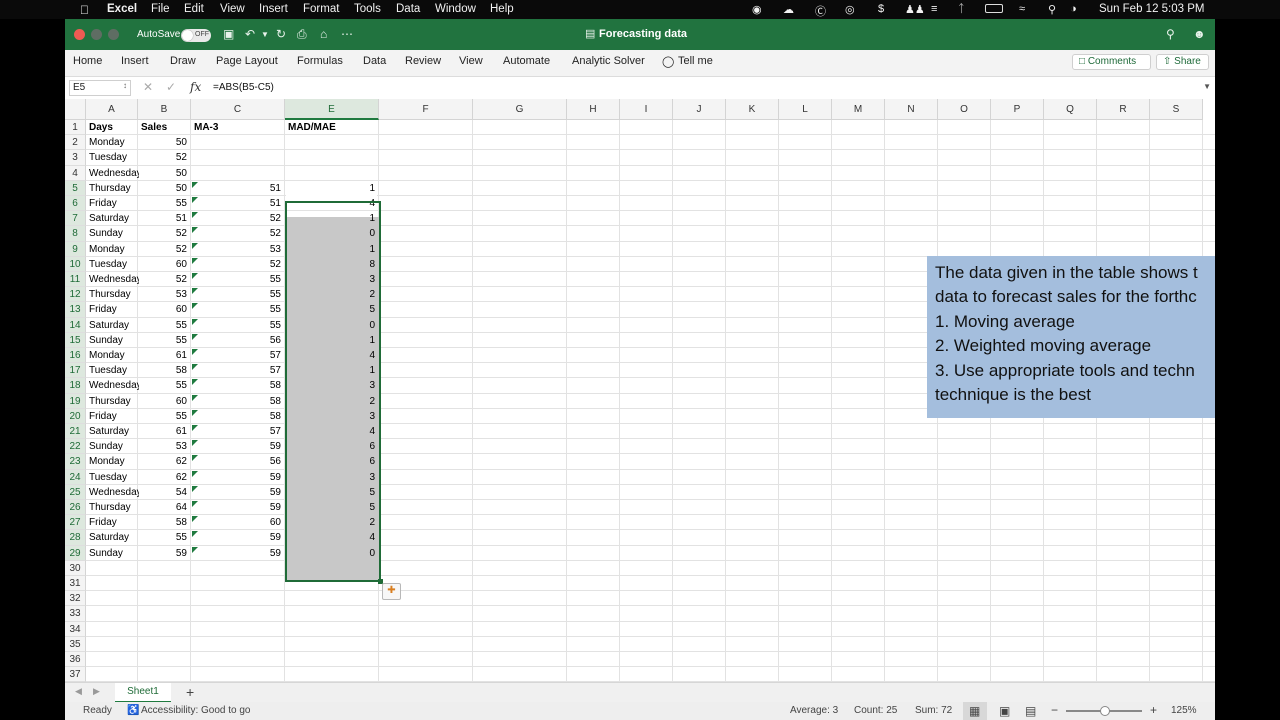 The height and width of the screenshot is (720, 1280). What do you see at coordinates (164, 492) in the screenshot?
I see `cell-b25: 54` at bounding box center [164, 492].